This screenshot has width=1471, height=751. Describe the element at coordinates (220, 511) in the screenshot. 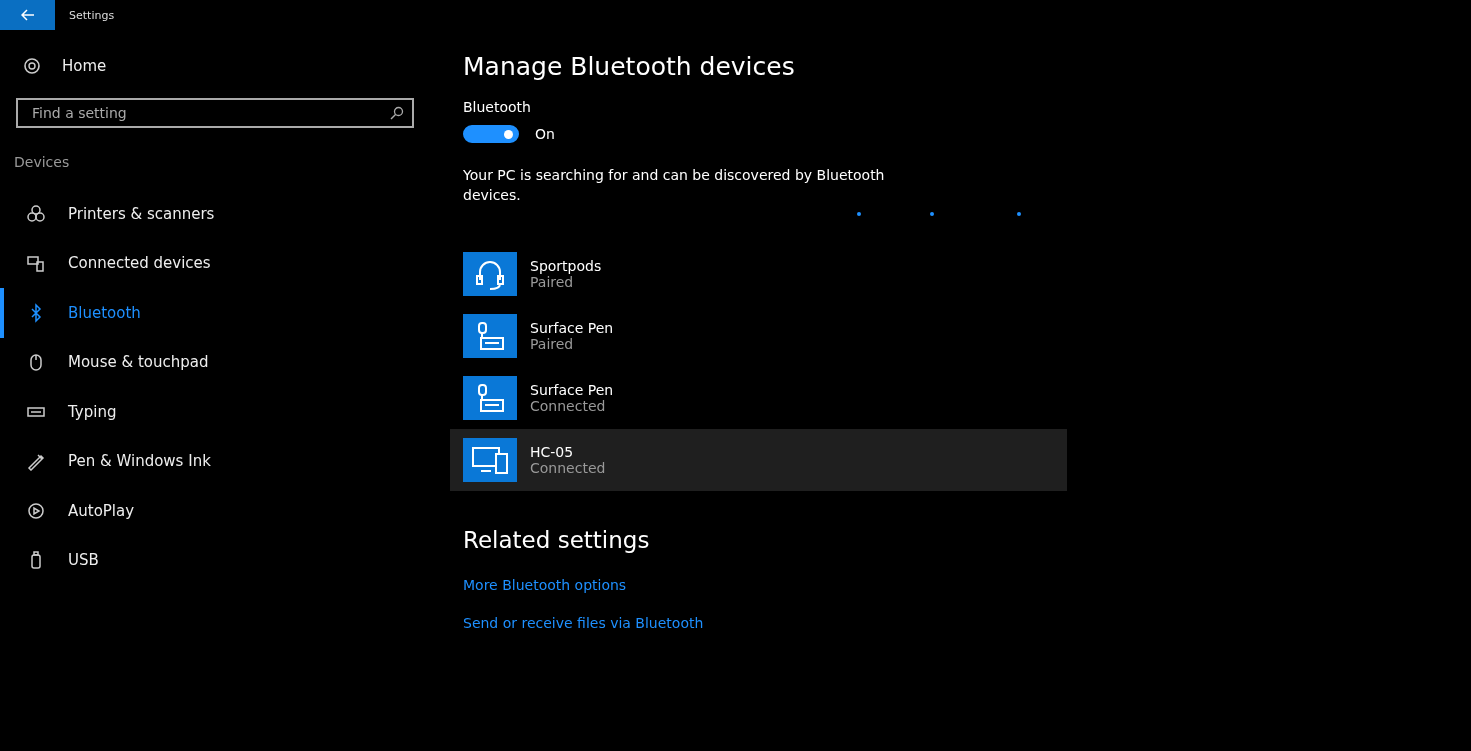

I see `nav-item: AutoPlay` at that location.